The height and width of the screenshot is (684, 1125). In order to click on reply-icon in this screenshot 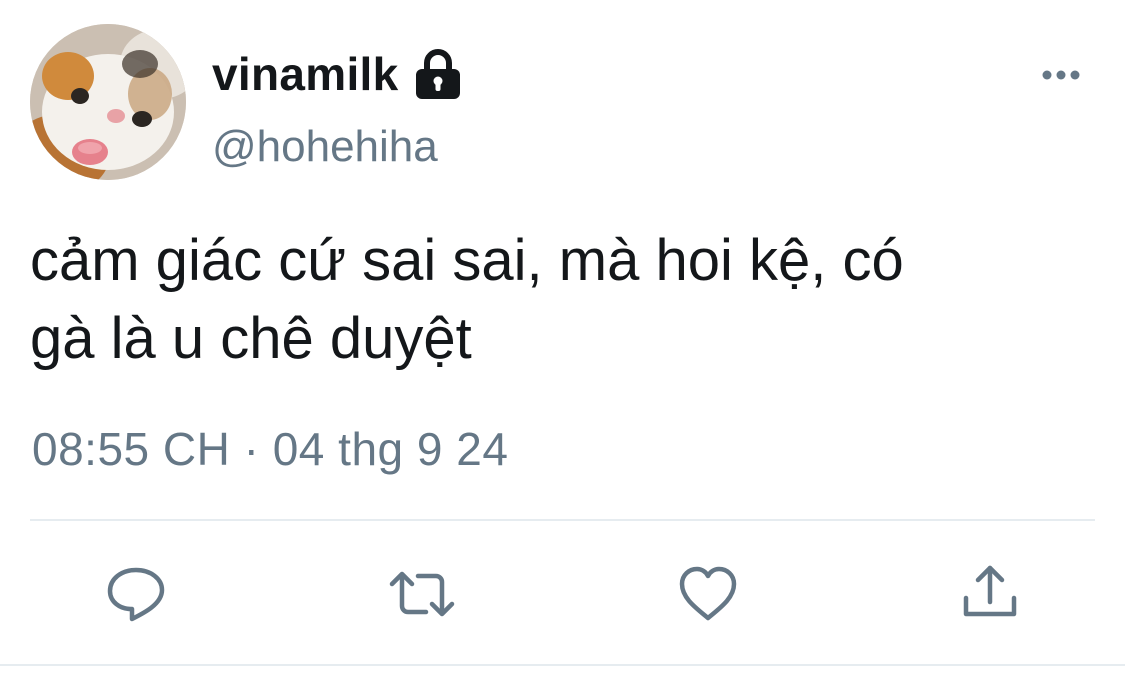, I will do `click(136, 594)`.